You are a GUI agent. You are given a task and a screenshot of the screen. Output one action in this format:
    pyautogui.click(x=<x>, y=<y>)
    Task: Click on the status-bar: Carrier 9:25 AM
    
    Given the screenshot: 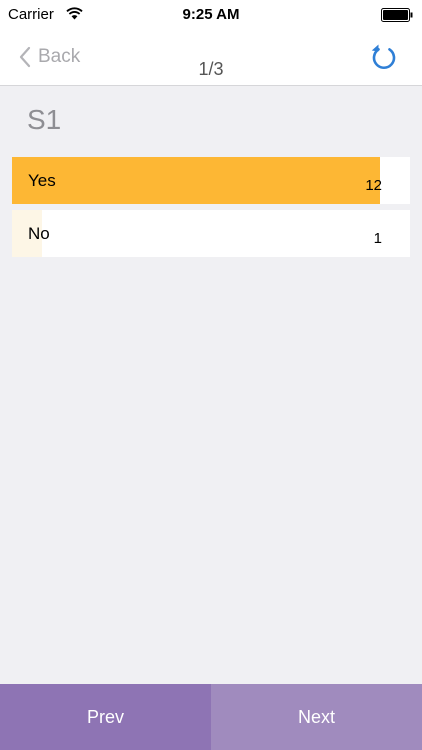 What is the action you would take?
    pyautogui.click(x=211, y=15)
    